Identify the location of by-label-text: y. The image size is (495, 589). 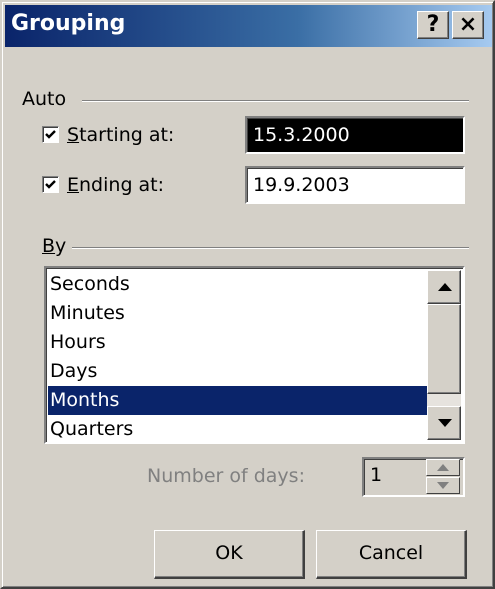
(61, 246).